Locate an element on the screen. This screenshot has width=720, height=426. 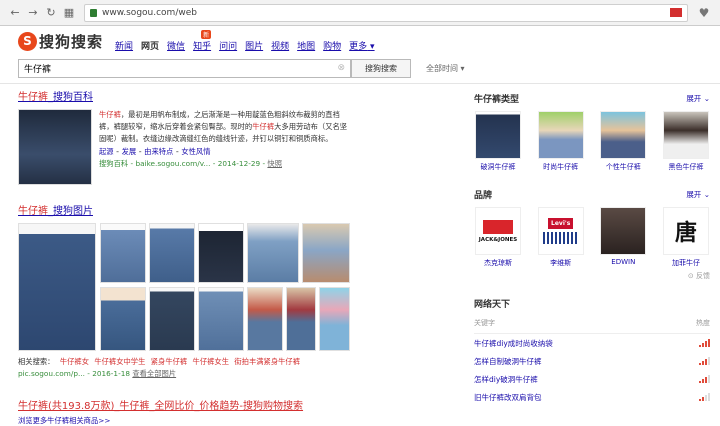
image-grid is located at coordinates (184, 288).